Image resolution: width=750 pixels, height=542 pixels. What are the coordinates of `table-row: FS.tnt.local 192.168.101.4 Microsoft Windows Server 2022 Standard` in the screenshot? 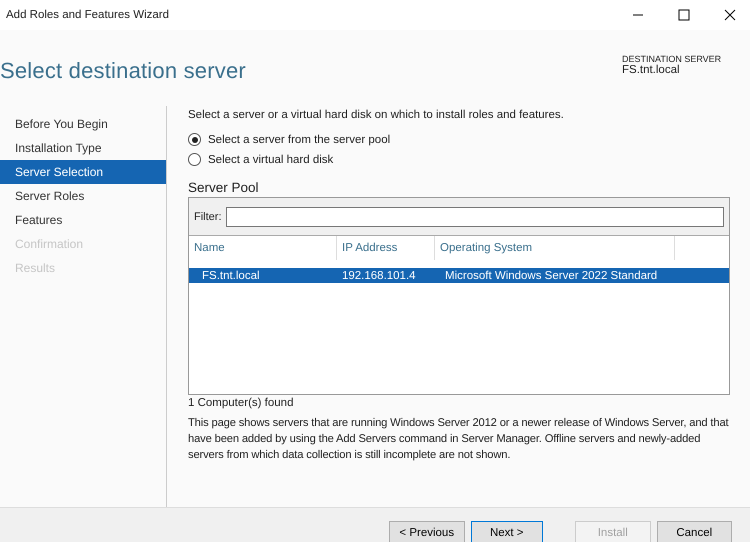 It's located at (459, 275).